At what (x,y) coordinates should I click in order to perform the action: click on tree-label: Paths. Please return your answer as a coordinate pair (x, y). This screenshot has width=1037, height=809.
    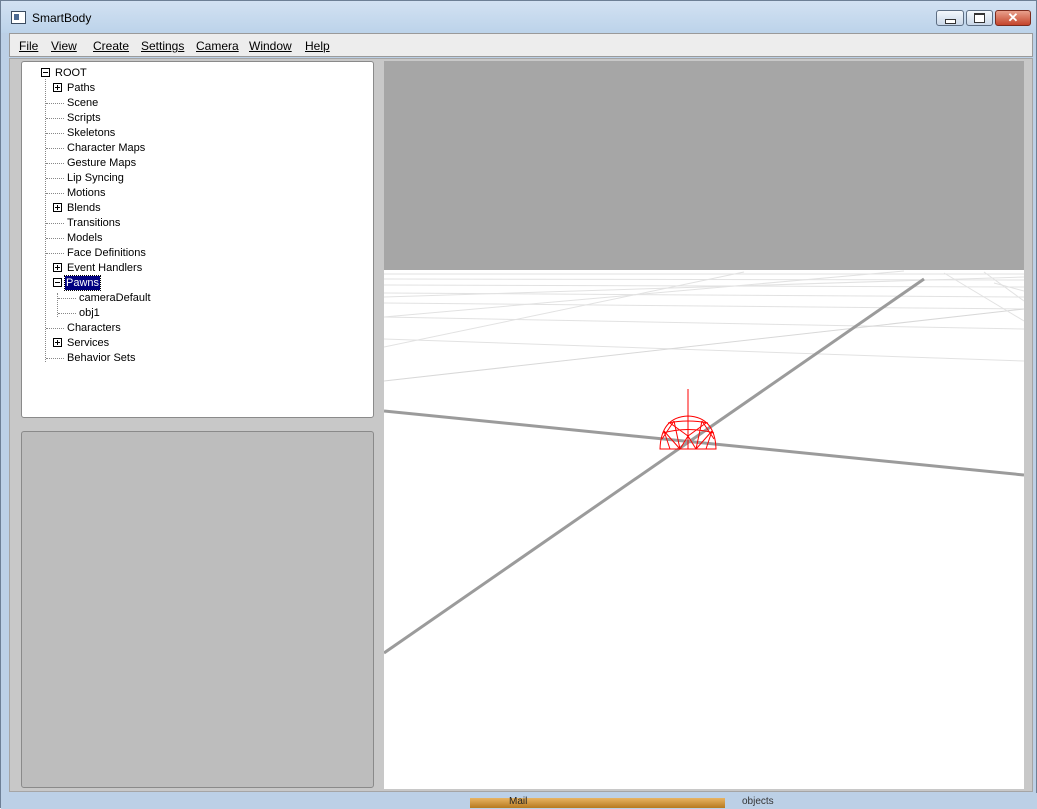
    Looking at the image, I should click on (81, 88).